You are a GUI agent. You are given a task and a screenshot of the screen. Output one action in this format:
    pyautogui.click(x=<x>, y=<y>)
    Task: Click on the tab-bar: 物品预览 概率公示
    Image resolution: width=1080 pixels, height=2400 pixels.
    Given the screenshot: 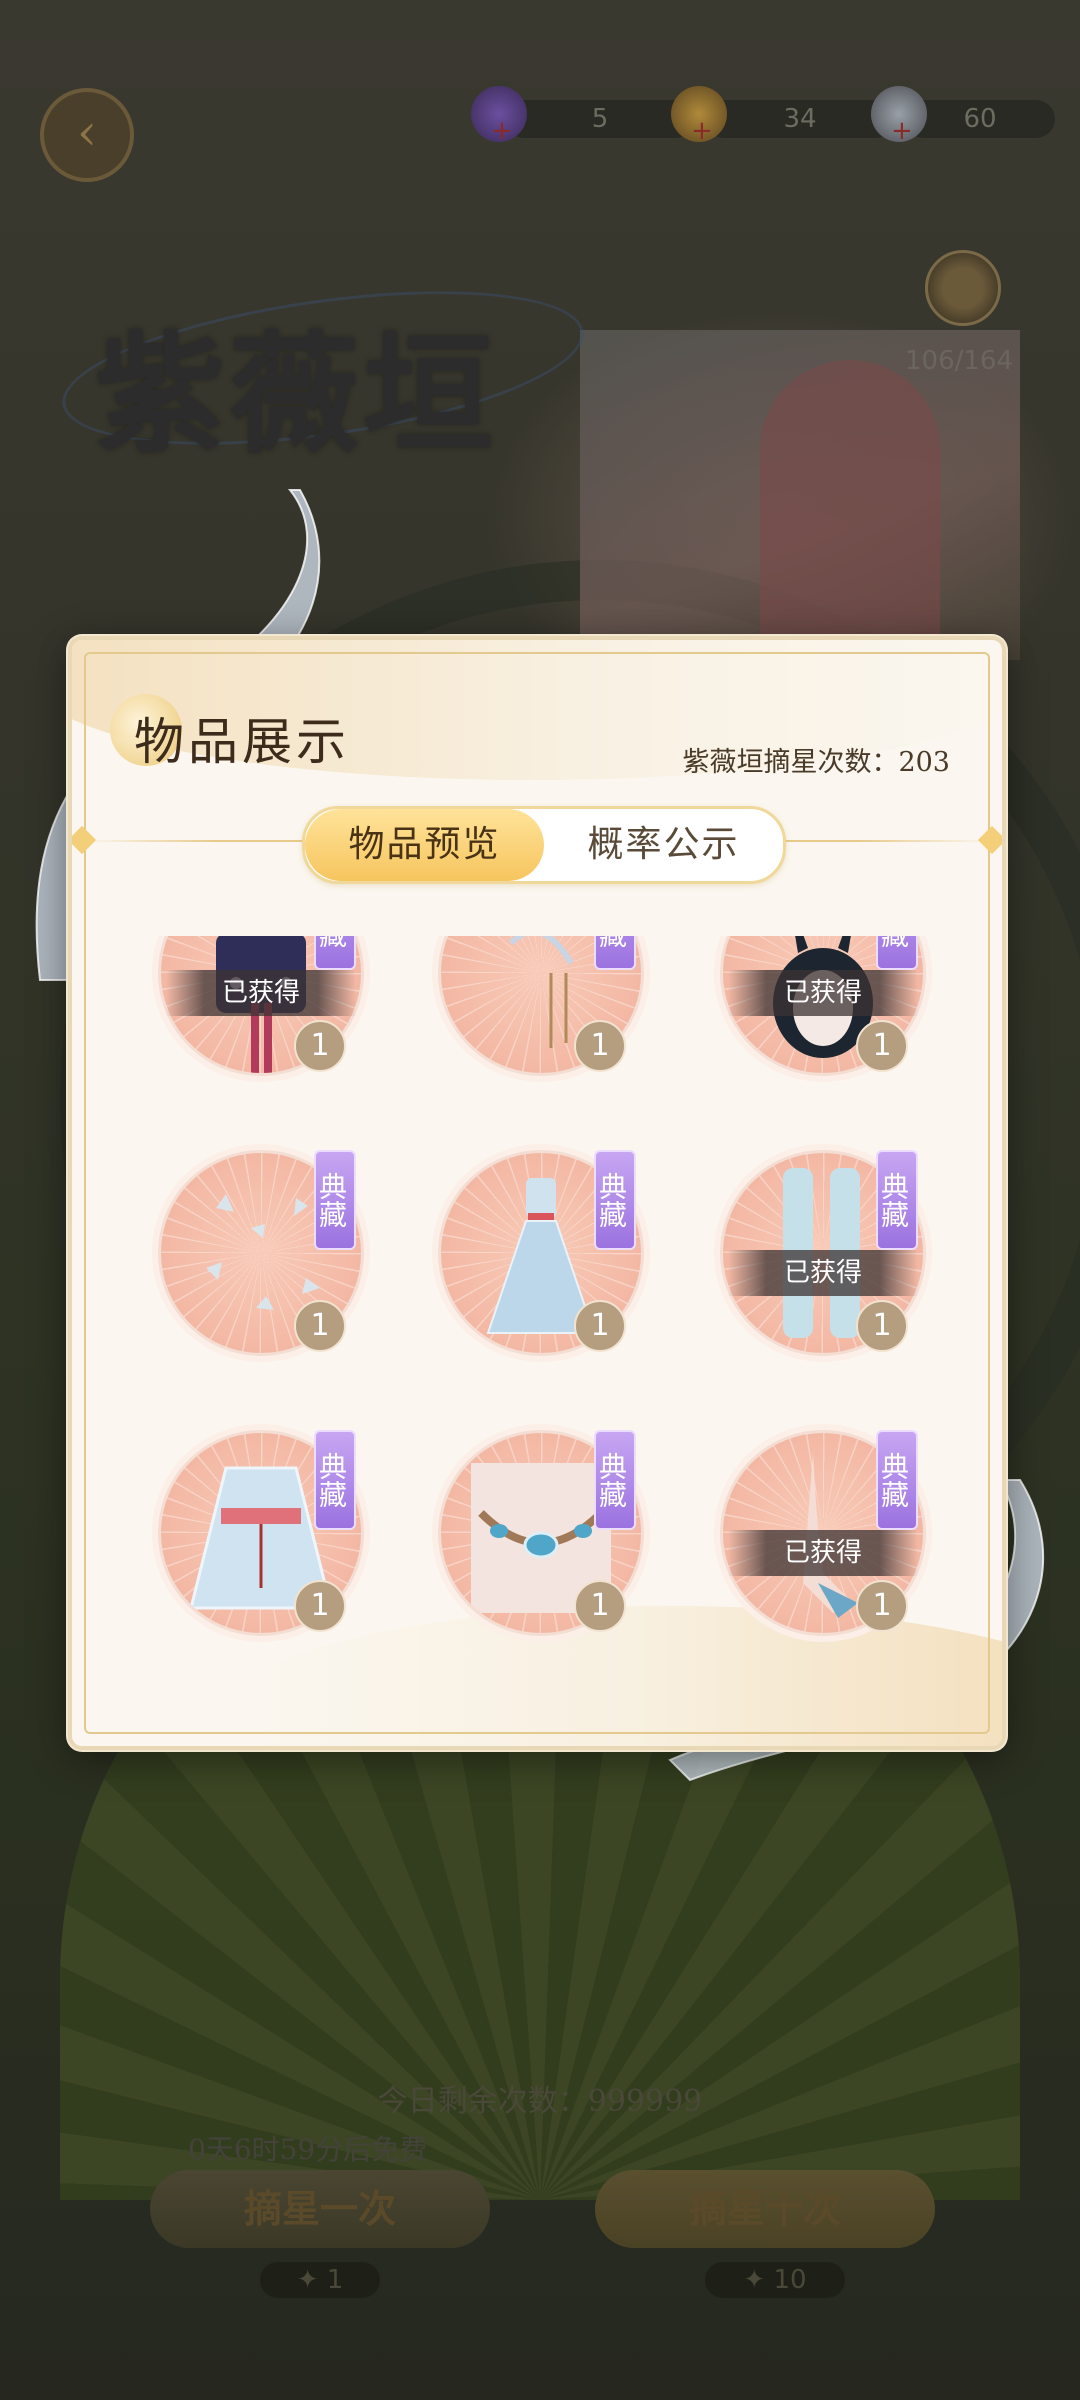 What is the action you would take?
    pyautogui.click(x=544, y=845)
    